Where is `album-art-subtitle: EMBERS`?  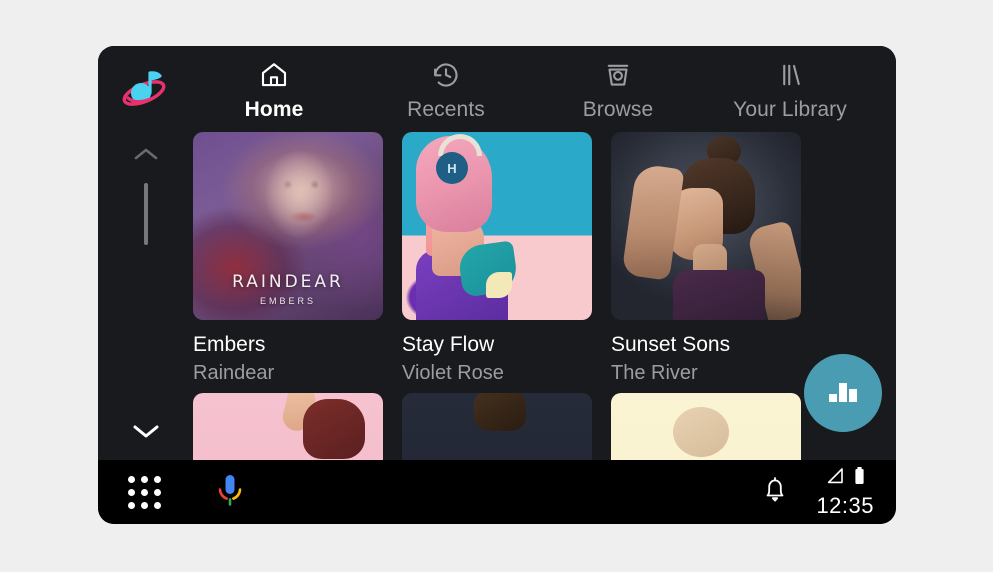
album-art-subtitle: EMBERS is located at coordinates (287, 301).